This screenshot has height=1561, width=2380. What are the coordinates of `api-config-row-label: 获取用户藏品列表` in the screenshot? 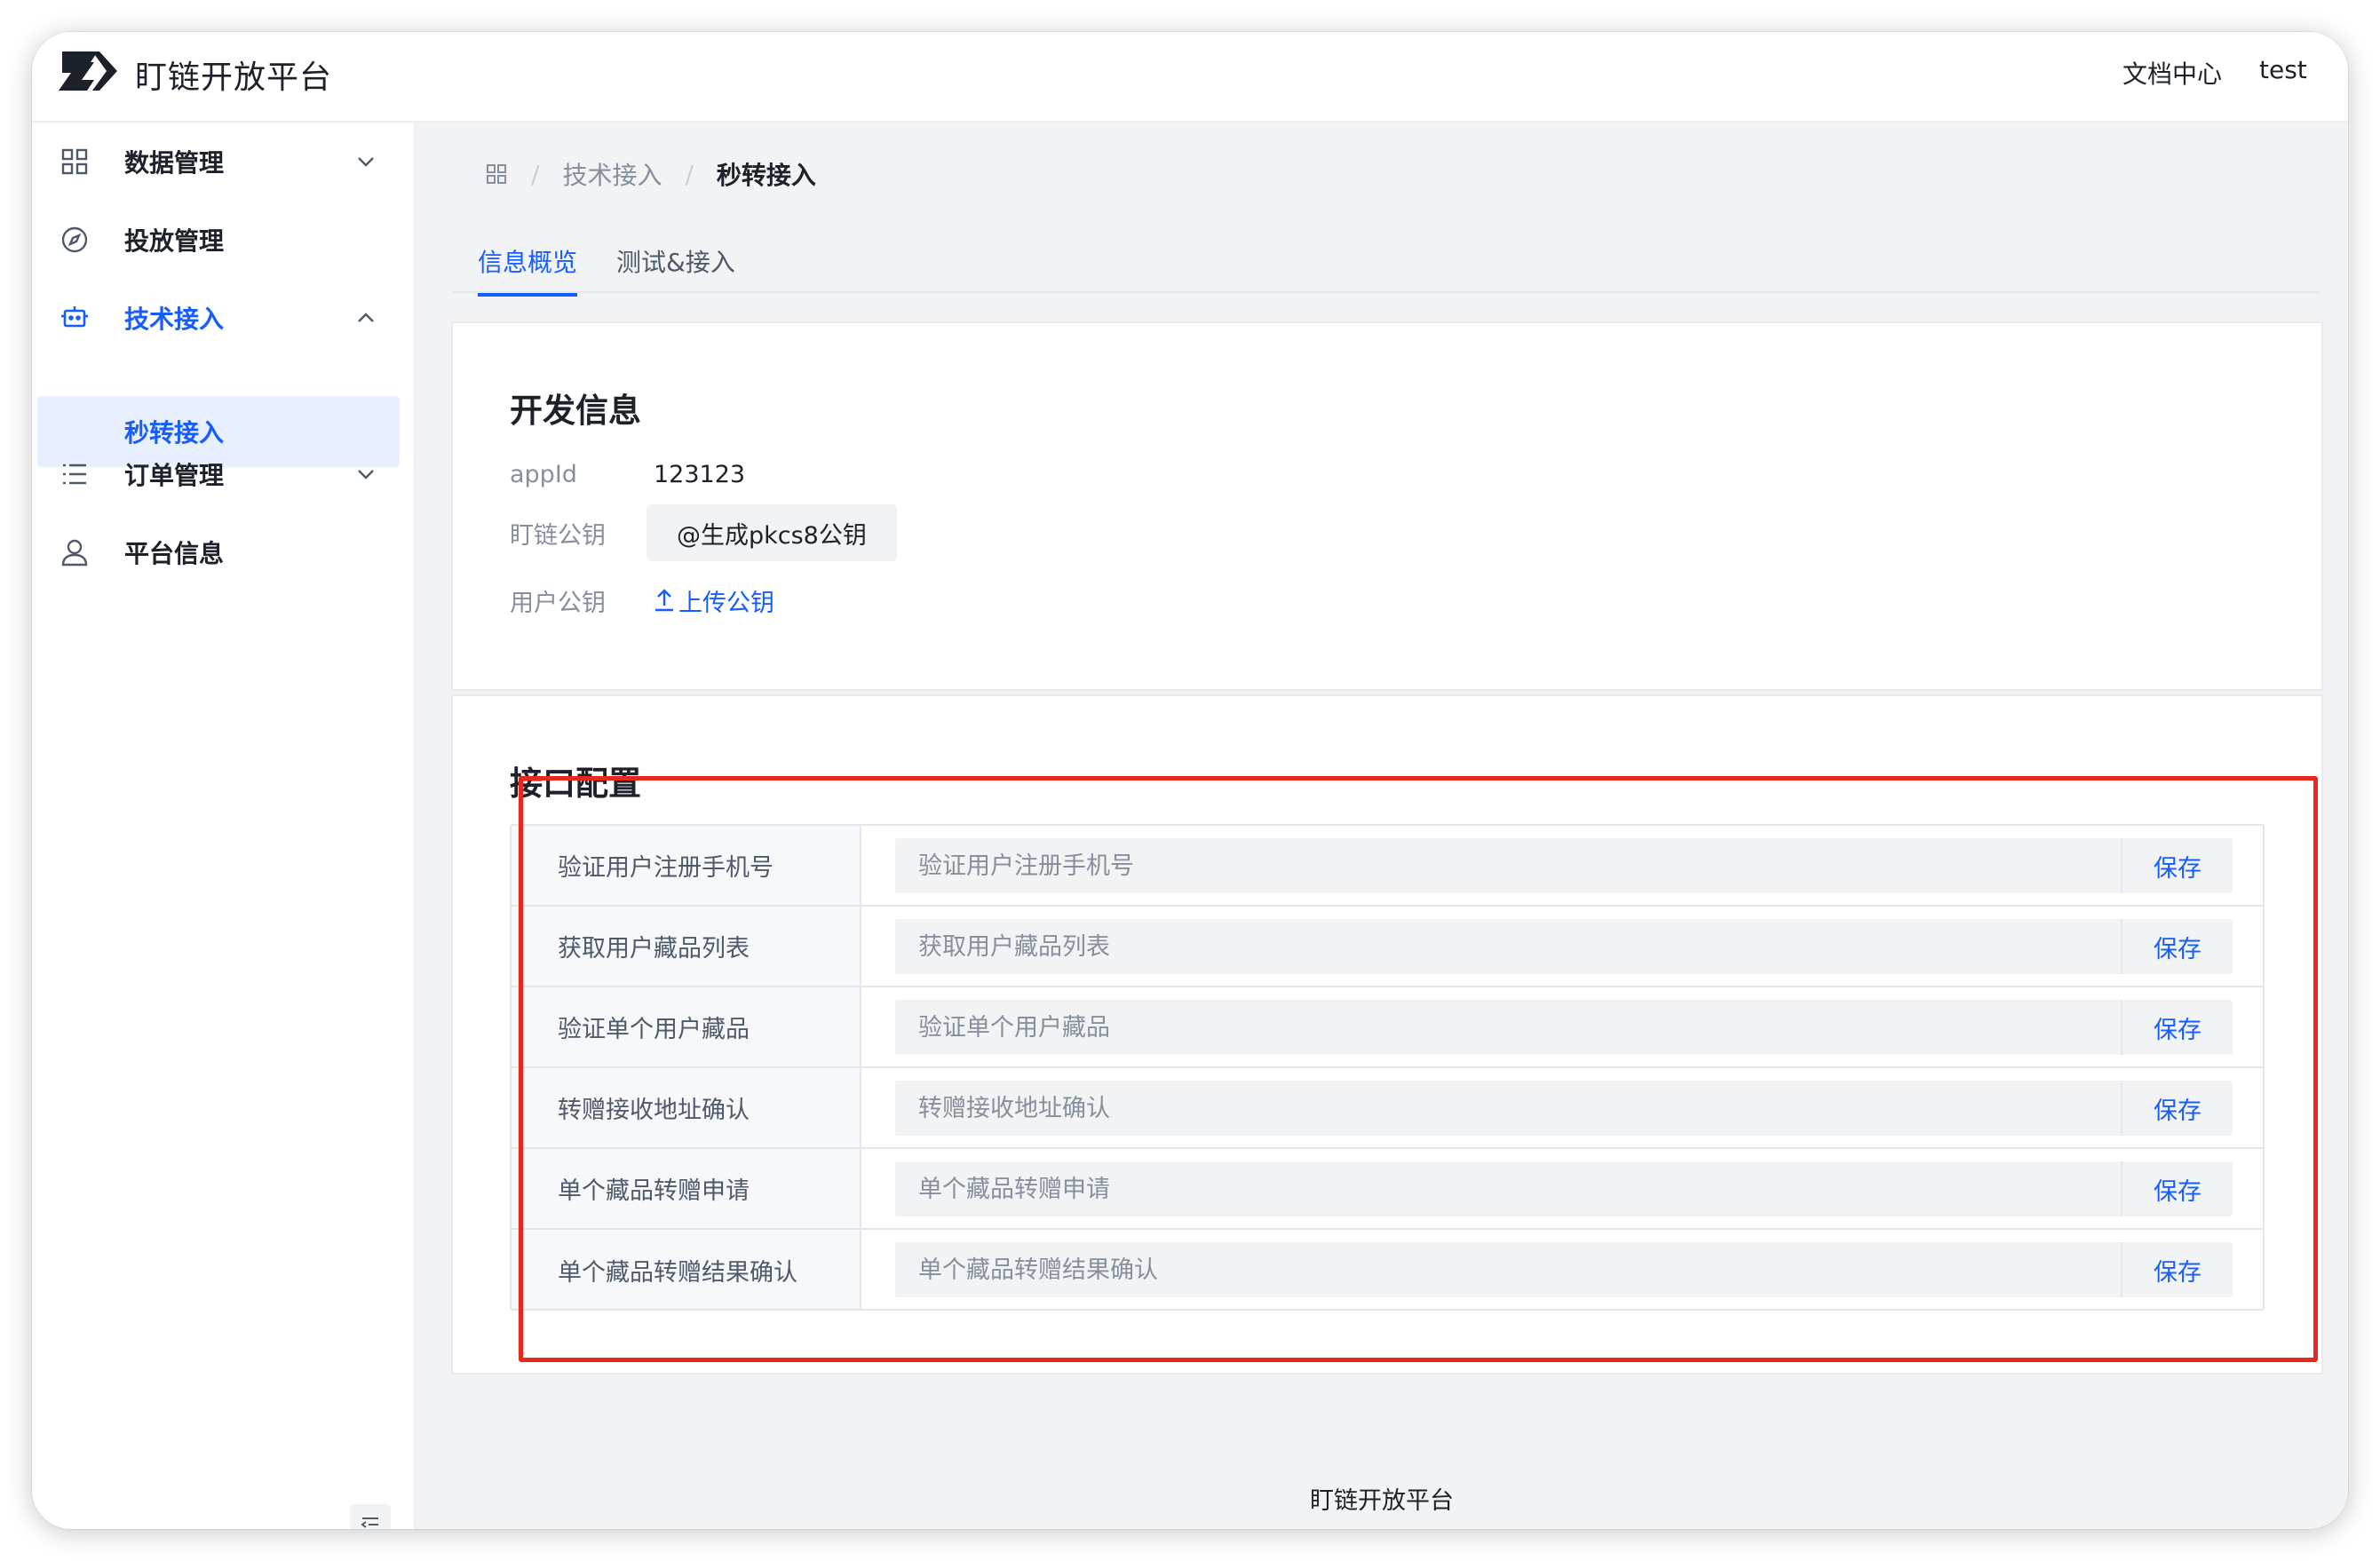 It's located at (686, 946).